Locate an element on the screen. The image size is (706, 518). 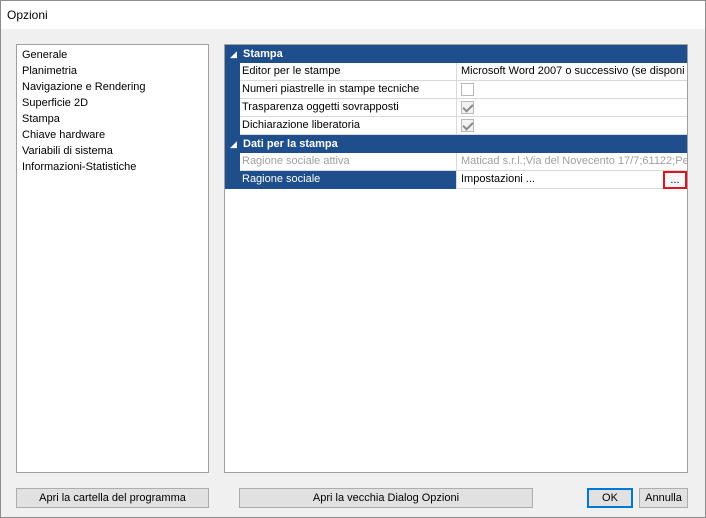
nav-item-informazioni-statistiche: Informazioni-Statistiche is located at coordinates (112, 167).